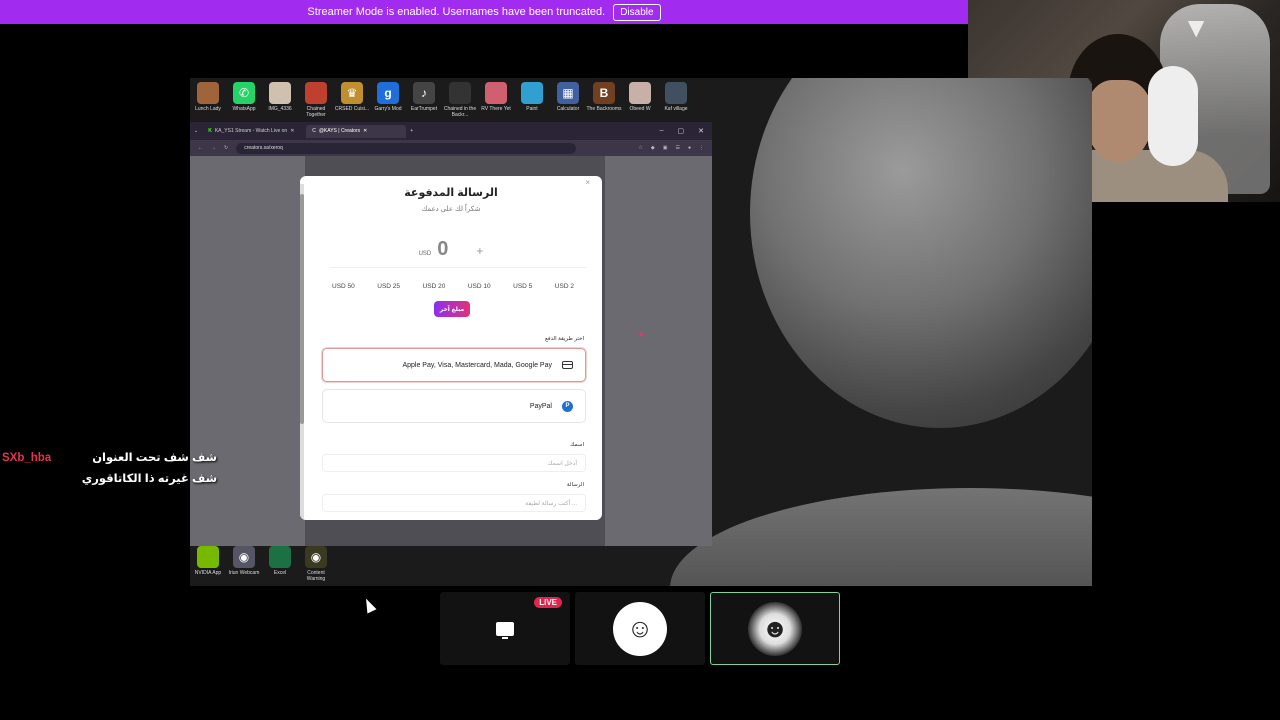 The image size is (1280, 720). What do you see at coordinates (196, 131) in the screenshot?
I see `tab-search-icon: ⌄` at bounding box center [196, 131].